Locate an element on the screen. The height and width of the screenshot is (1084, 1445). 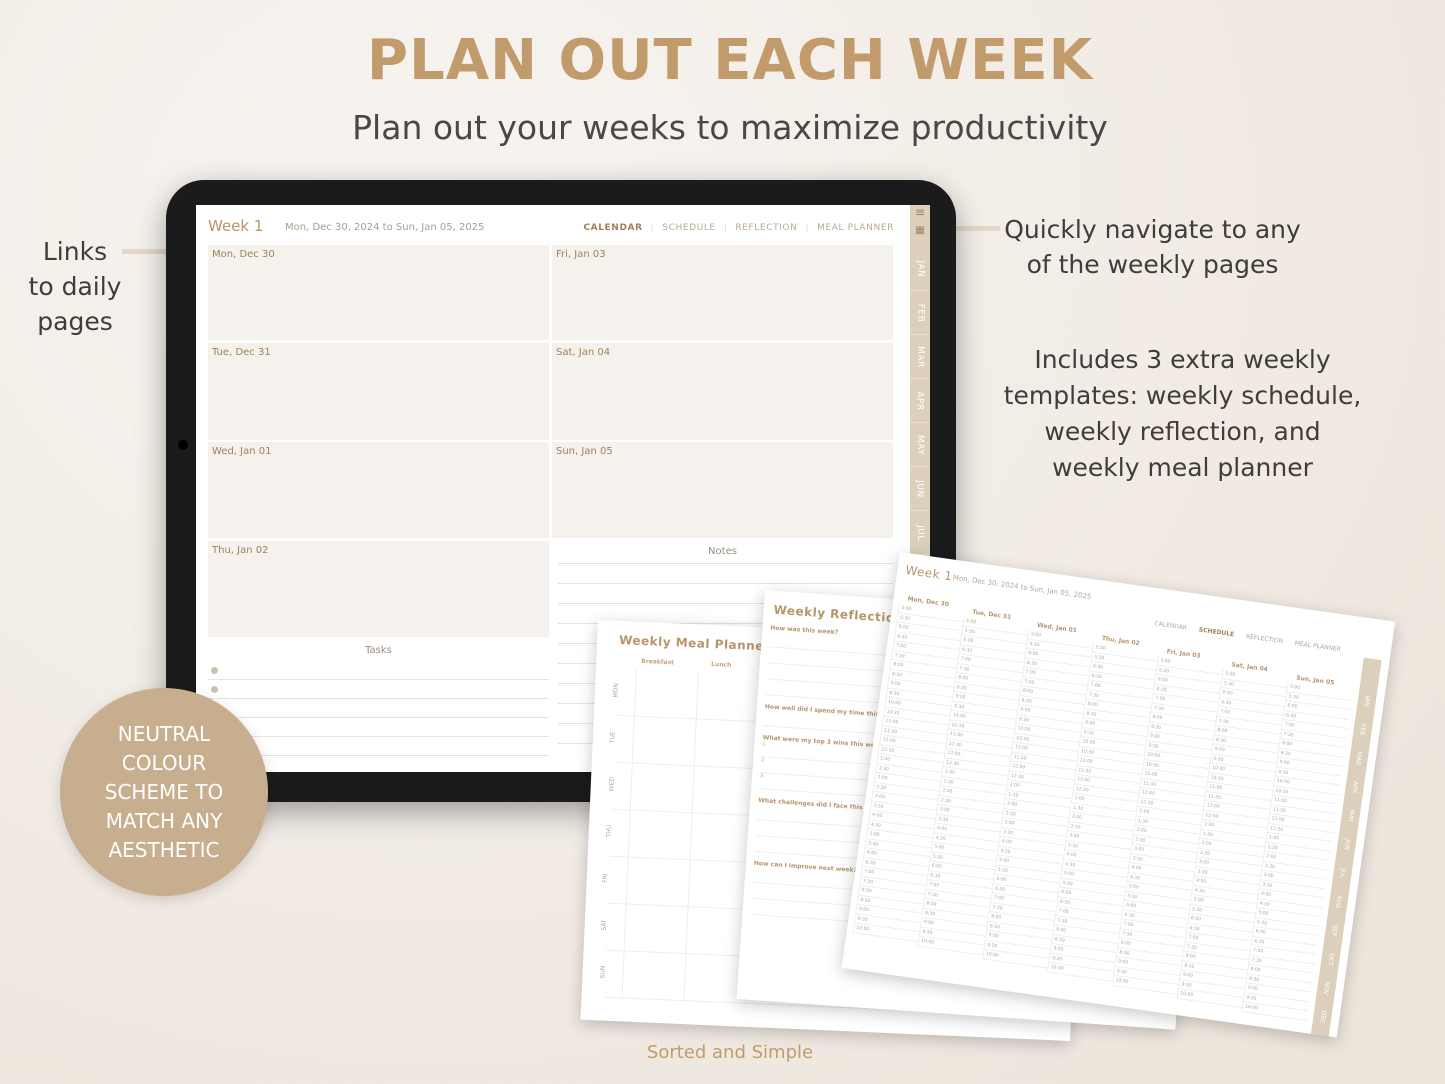
month-label: JUN is located at coordinates (1346, 844).